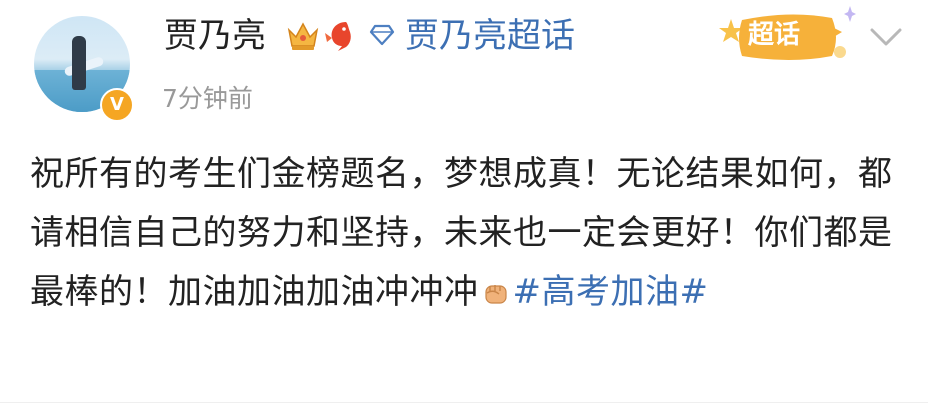 The image size is (928, 406). Describe the element at coordinates (886, 37) in the screenshot. I see `chevron-down-icon` at that location.